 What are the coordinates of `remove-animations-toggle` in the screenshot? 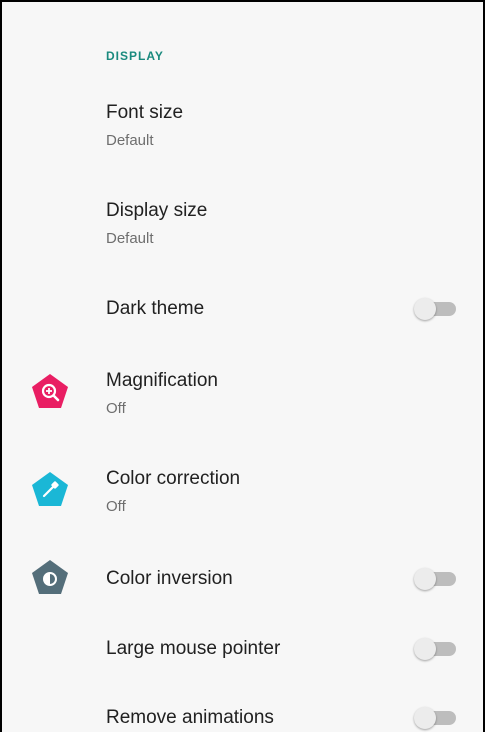 It's located at (436, 718).